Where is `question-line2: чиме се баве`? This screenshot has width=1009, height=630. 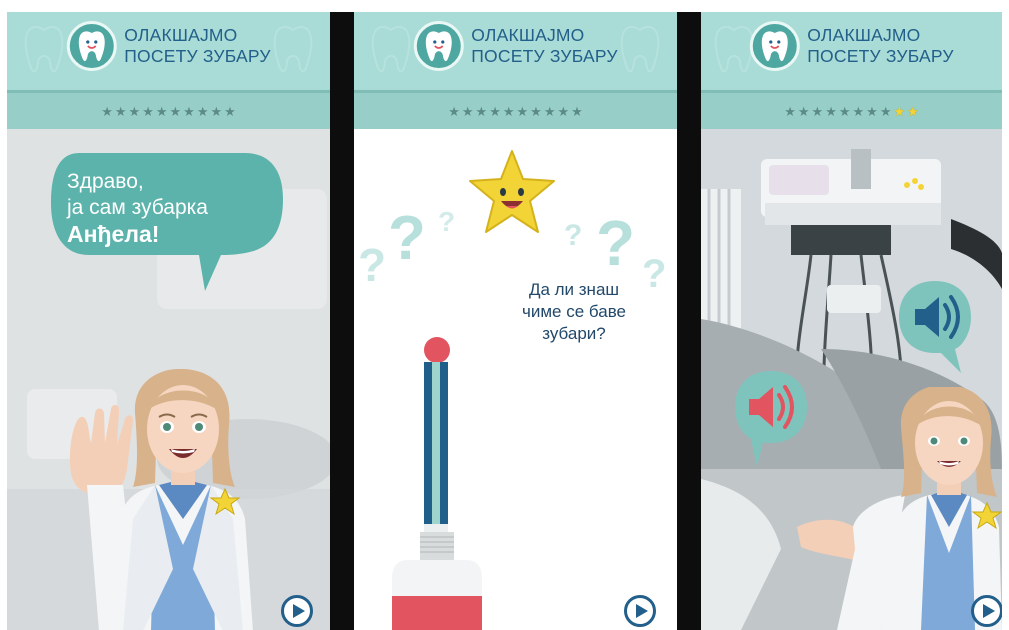
question-line2: чиме се баве is located at coordinates (574, 311).